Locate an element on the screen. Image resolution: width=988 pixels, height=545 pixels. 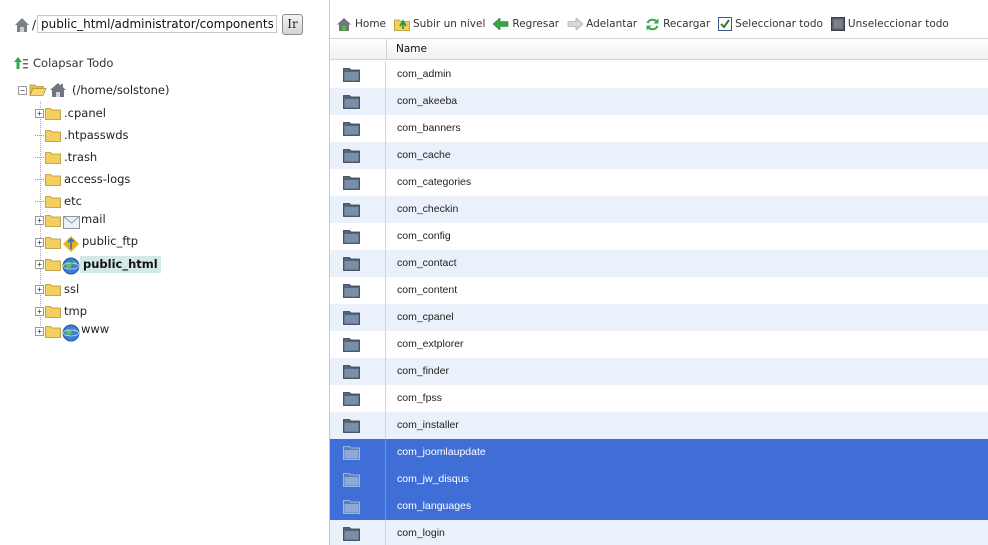
tree-item: etc is located at coordinates (58, 201).